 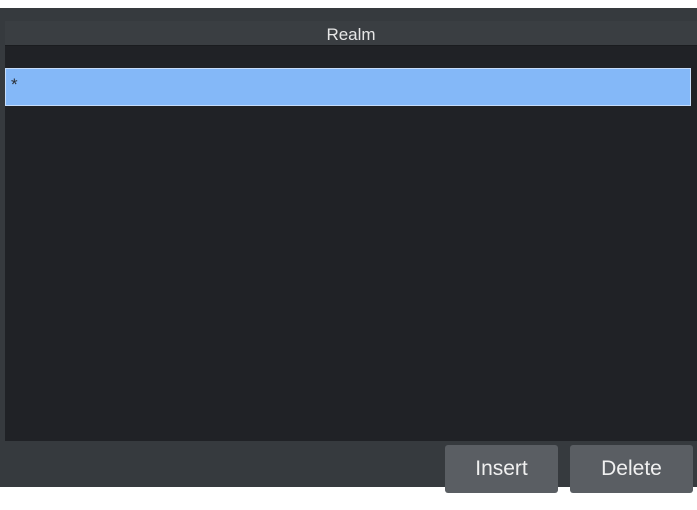 I want to click on insert-button: Insert, so click(x=501, y=469).